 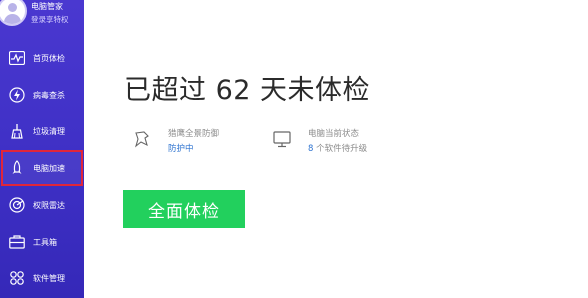 I want to click on sidebar-item-label: 病毒查杀, so click(x=49, y=95).